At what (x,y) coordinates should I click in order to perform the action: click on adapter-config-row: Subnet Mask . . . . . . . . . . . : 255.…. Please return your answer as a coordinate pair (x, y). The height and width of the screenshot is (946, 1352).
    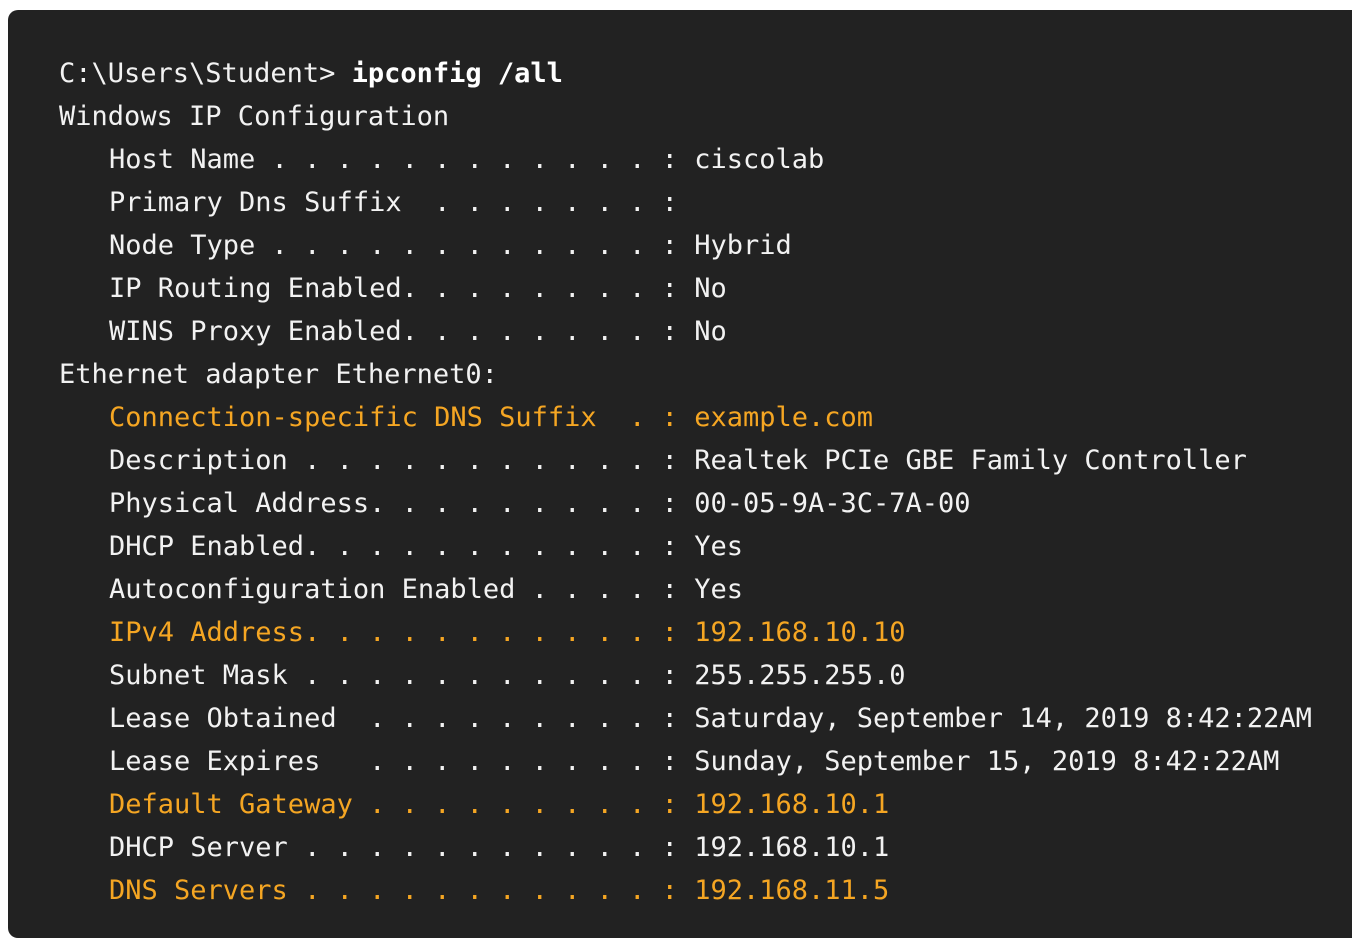
    Looking at the image, I should click on (730, 675).